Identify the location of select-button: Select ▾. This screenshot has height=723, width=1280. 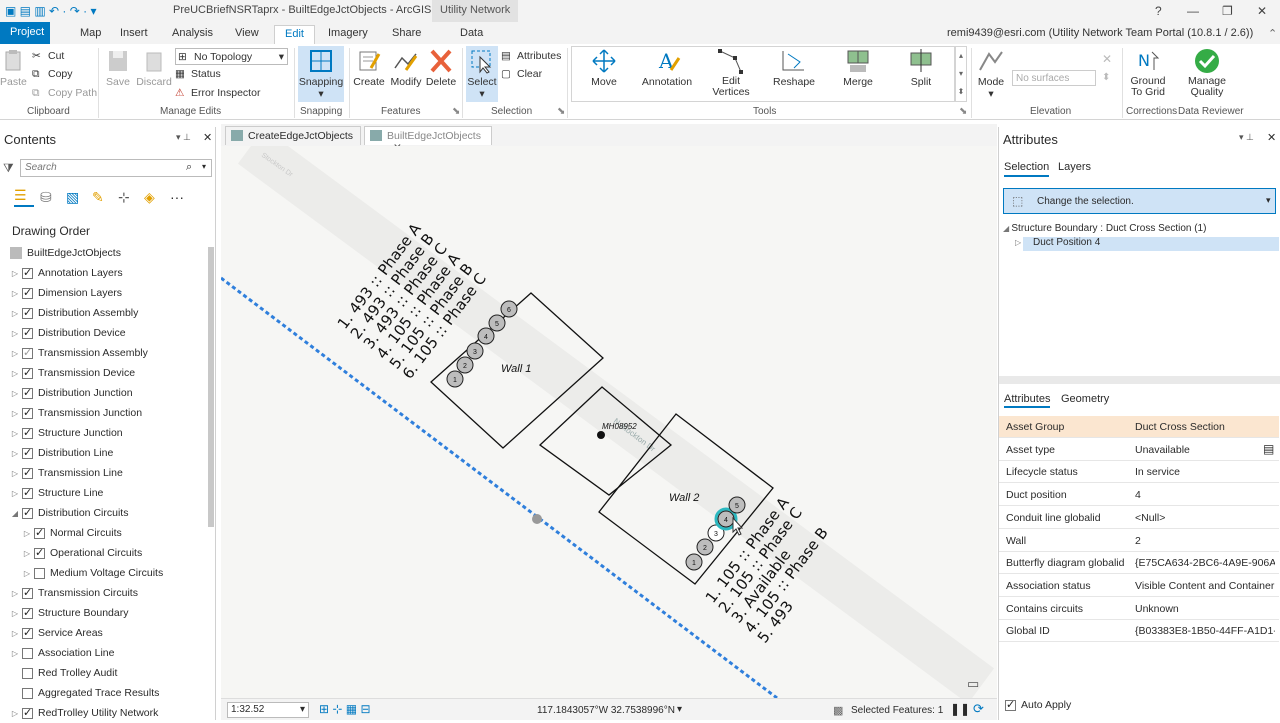
(482, 74).